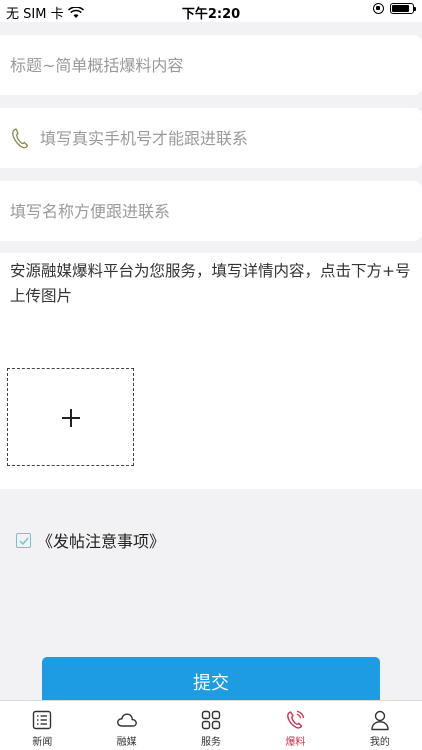 The width and height of the screenshot is (422, 750). I want to click on title-field-container, so click(211, 65).